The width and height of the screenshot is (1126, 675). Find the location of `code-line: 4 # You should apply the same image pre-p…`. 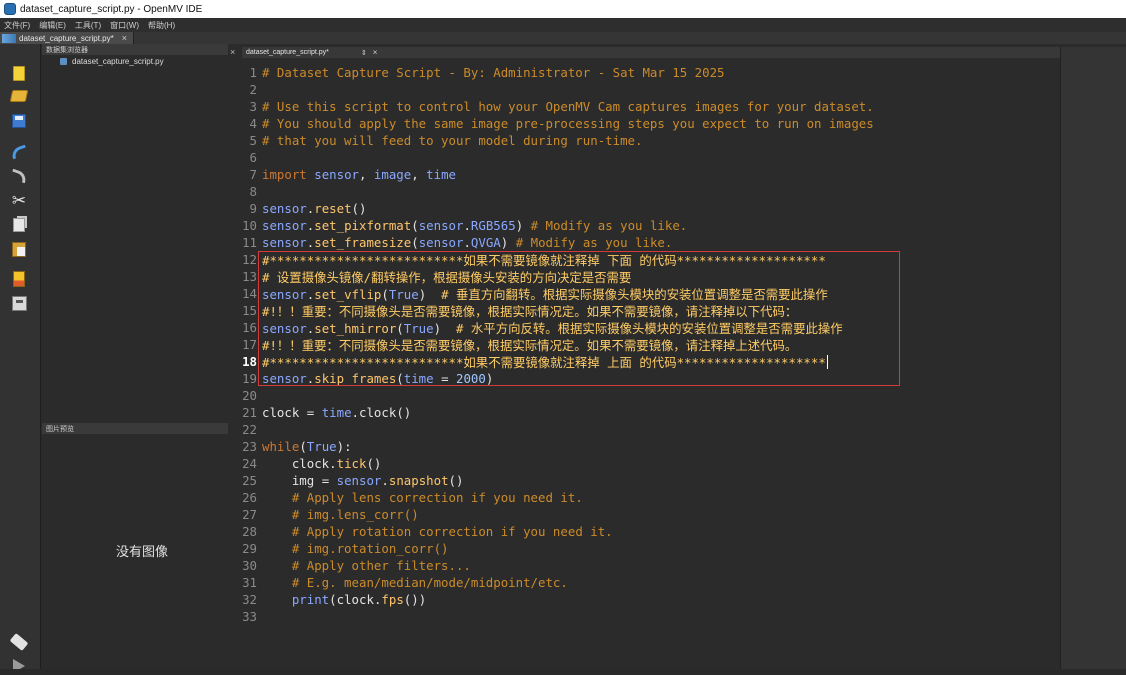

code-line: 4 # You should apply the same image pre-p… is located at coordinates (558, 123).